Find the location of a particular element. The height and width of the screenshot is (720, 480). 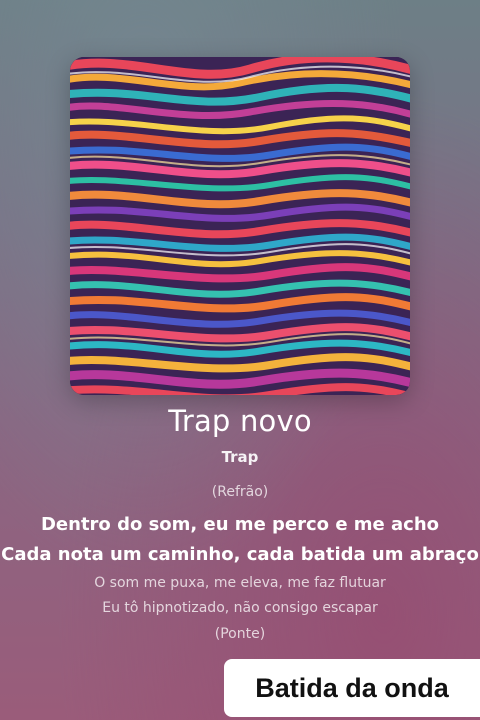

lyric-line: Eu tô hipnotizado, não consigo escapar is located at coordinates (240, 608).